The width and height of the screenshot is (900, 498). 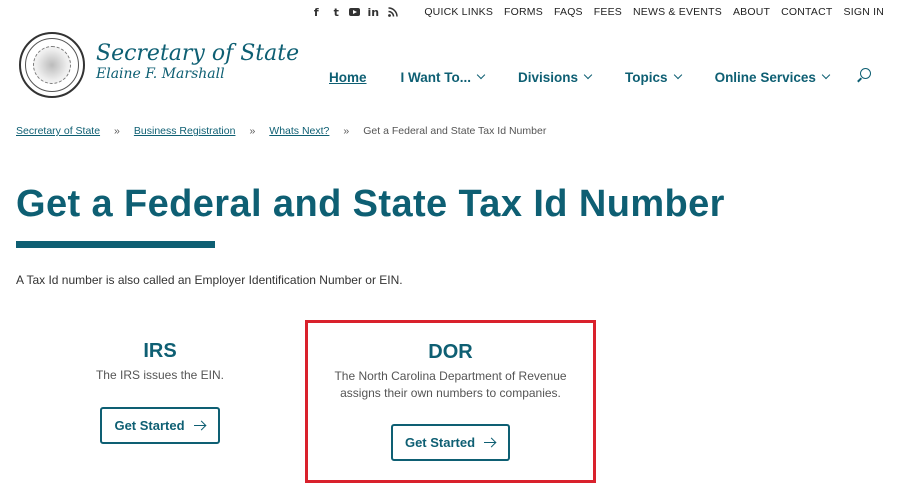 I want to click on dor-card-description-line: assigns their own numbers to companies., so click(x=450, y=393).